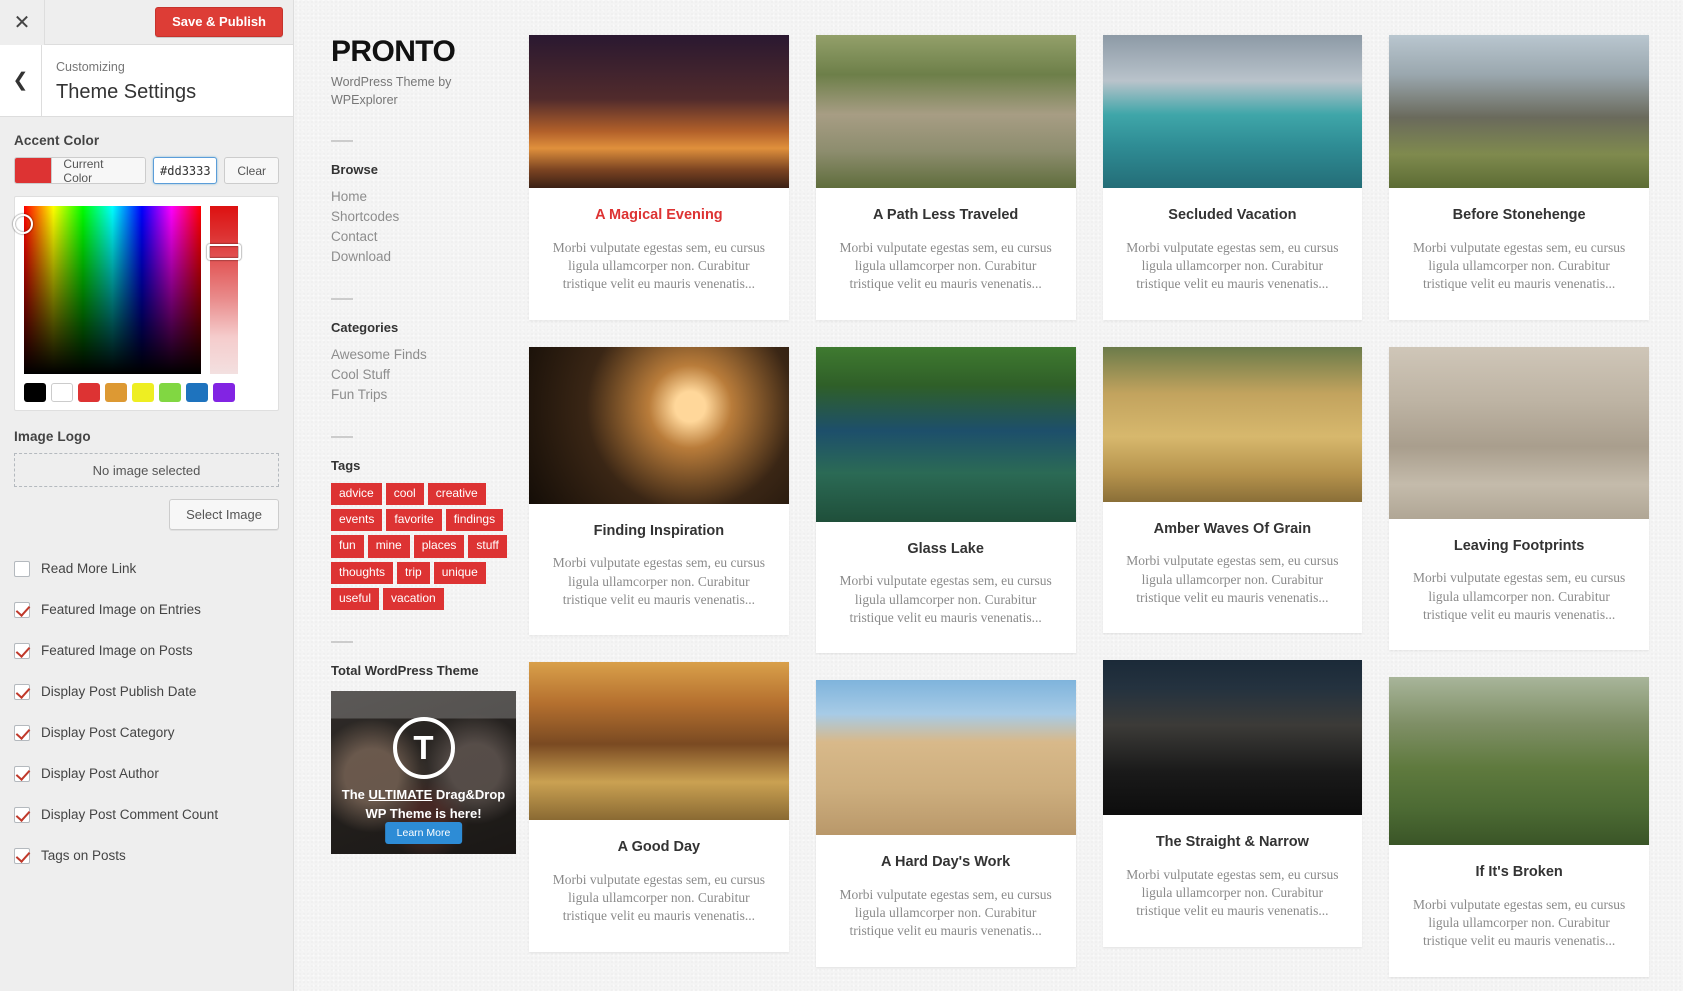 The width and height of the screenshot is (1683, 991). What do you see at coordinates (423, 832) in the screenshot?
I see `ad-learn-more-button: Learn More` at bounding box center [423, 832].